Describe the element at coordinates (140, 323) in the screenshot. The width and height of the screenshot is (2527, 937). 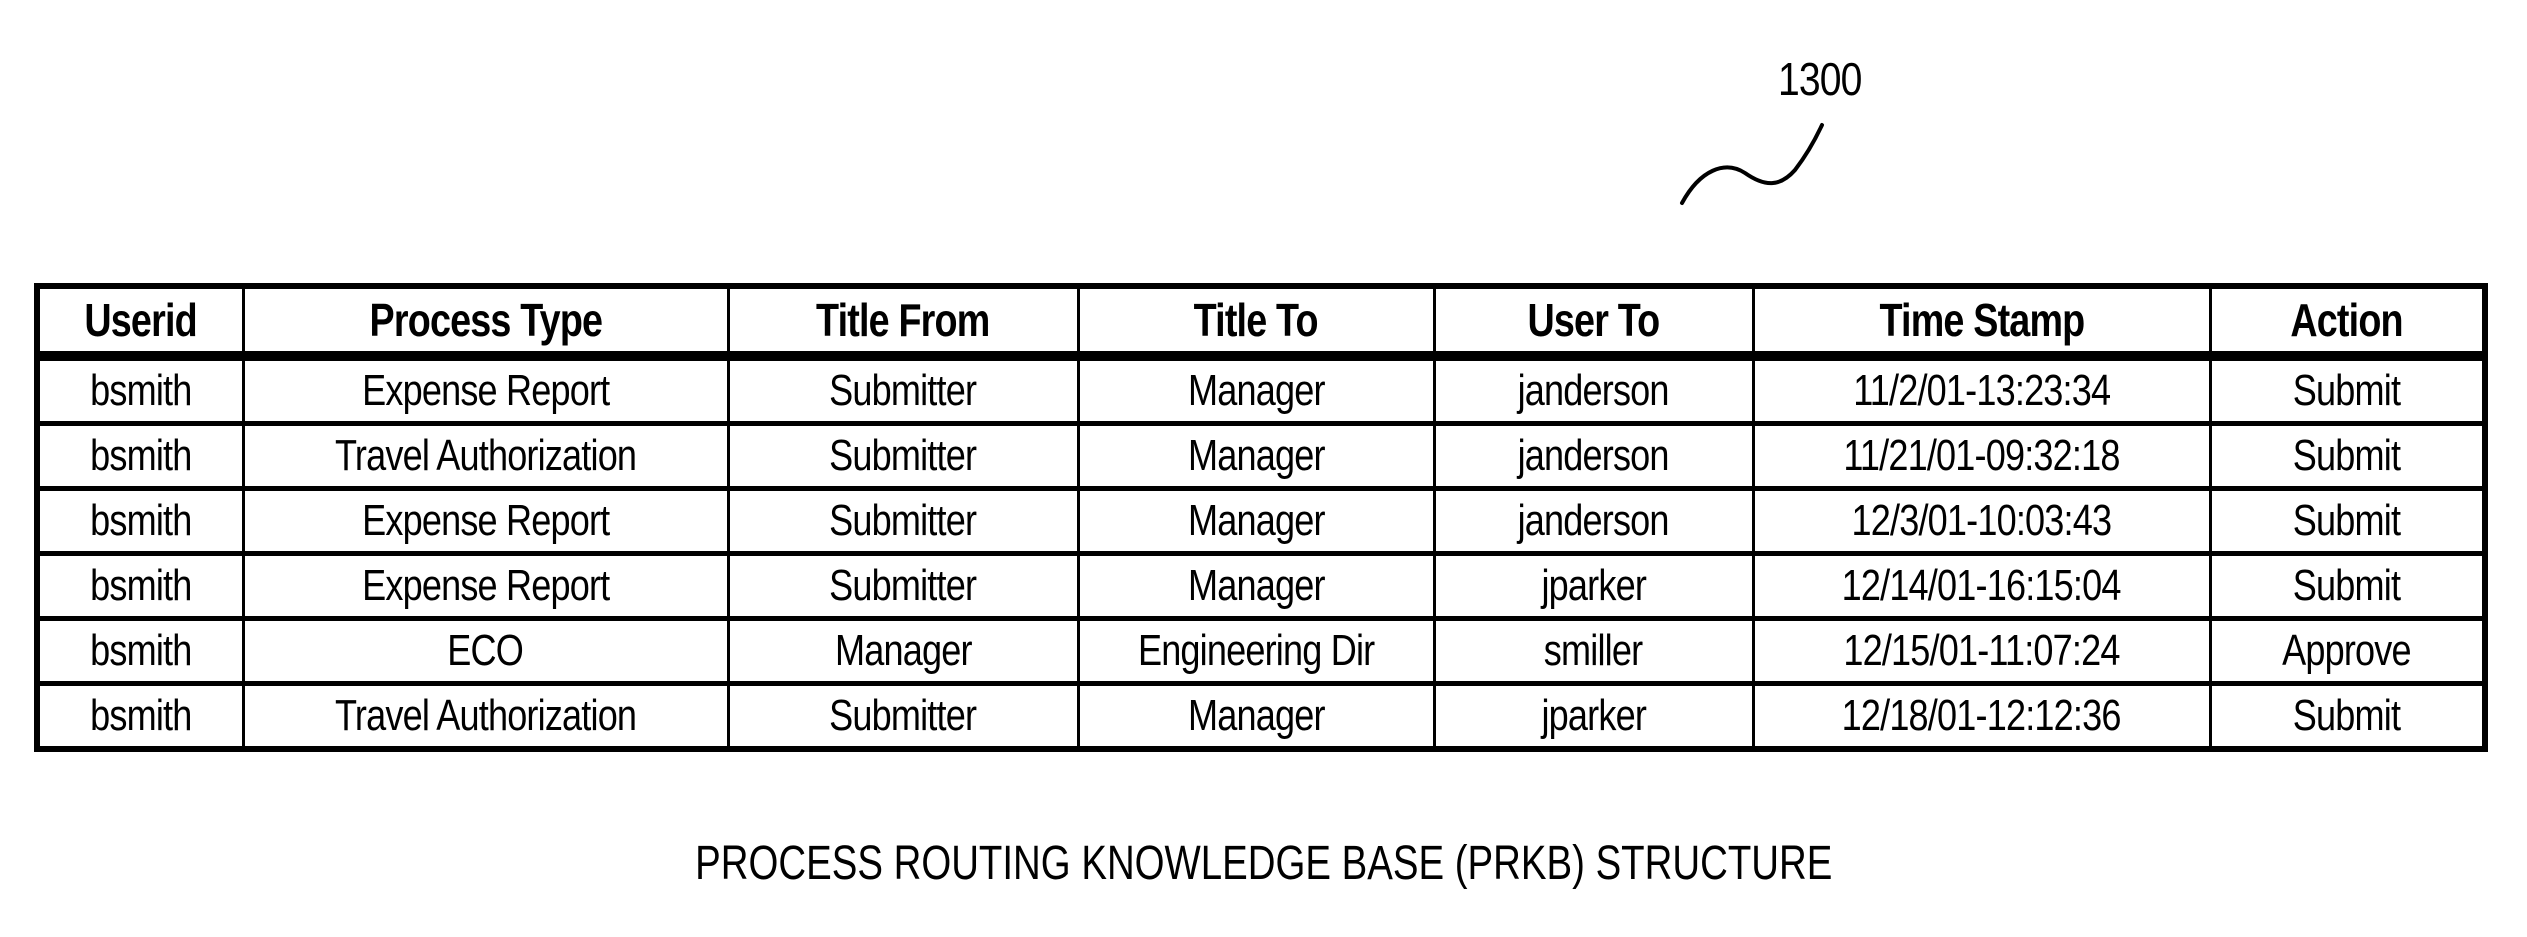
I see `column-header-userid: Userid` at that location.